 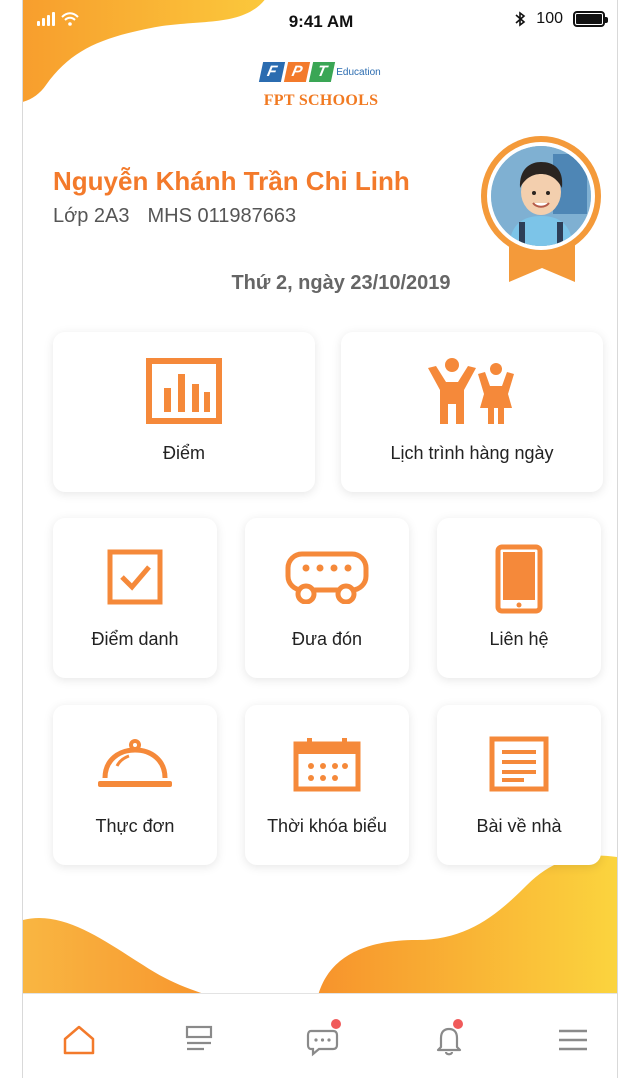 I want to click on tile-label: Điểm, so click(x=183, y=453).